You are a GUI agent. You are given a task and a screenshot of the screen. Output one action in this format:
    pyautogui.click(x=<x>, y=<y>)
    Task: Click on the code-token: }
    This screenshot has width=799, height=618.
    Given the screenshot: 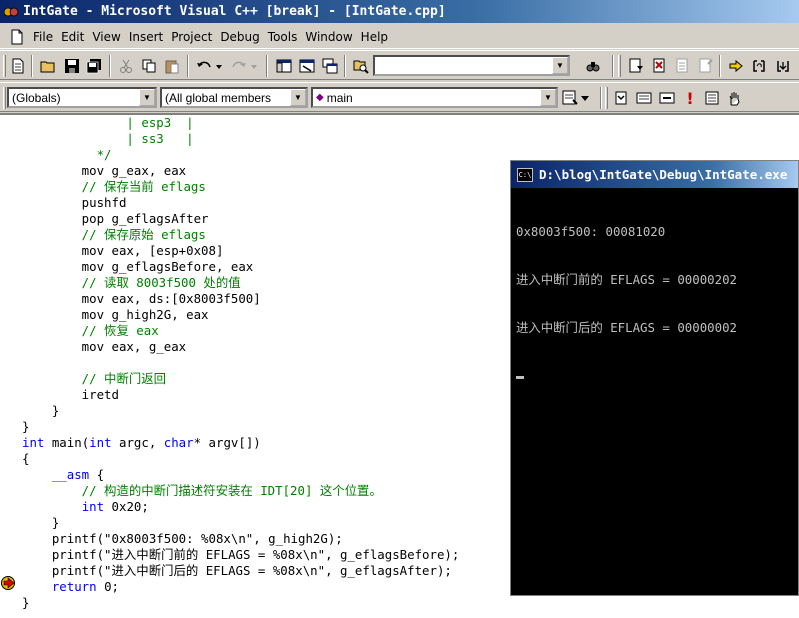 What is the action you would take?
    pyautogui.click(x=26, y=602)
    